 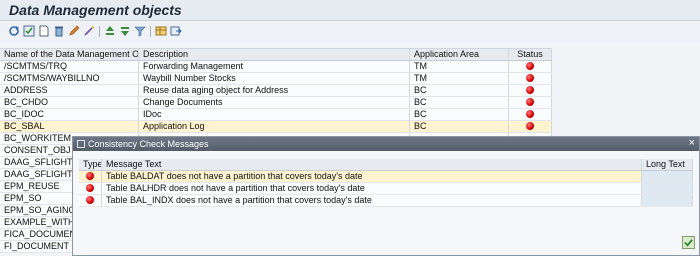 What do you see at coordinates (176, 31) in the screenshot?
I see `export-icon` at bounding box center [176, 31].